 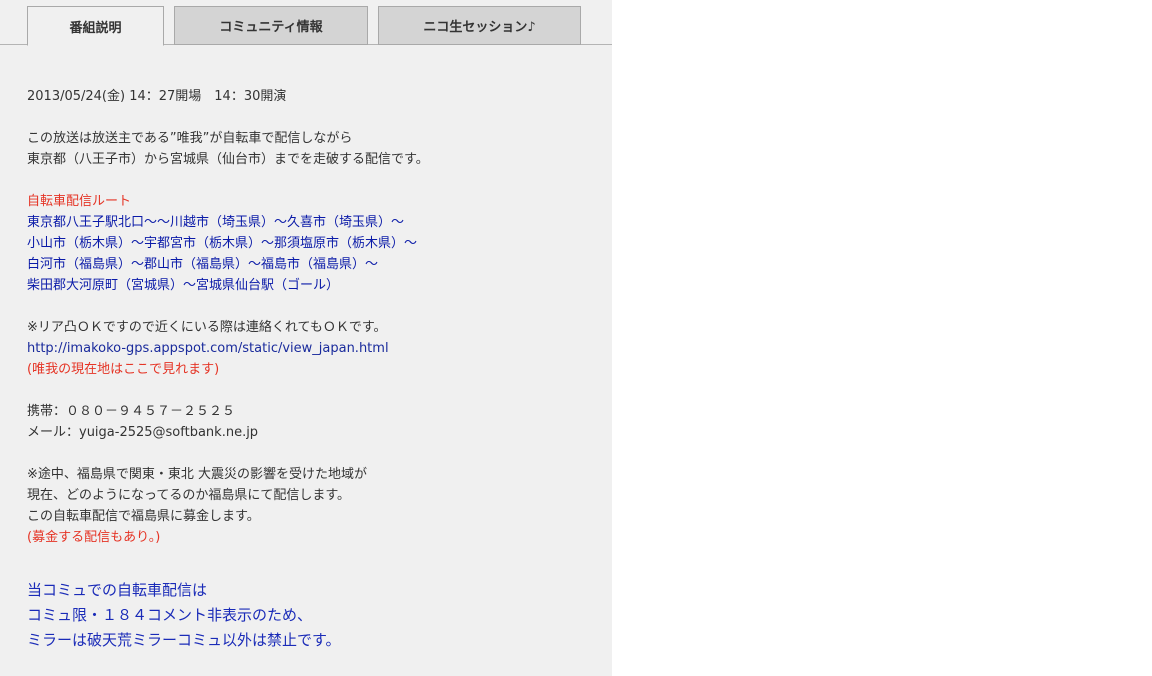 I want to click on mail-address: メール：yuiga-2525@softbank.ne.jp, so click(x=143, y=432).